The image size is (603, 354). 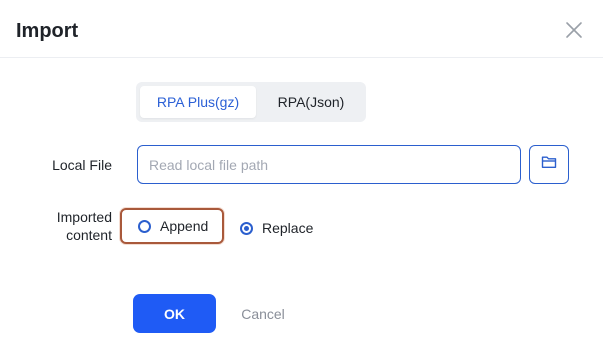 I want to click on ok-button: OK, so click(x=174, y=313).